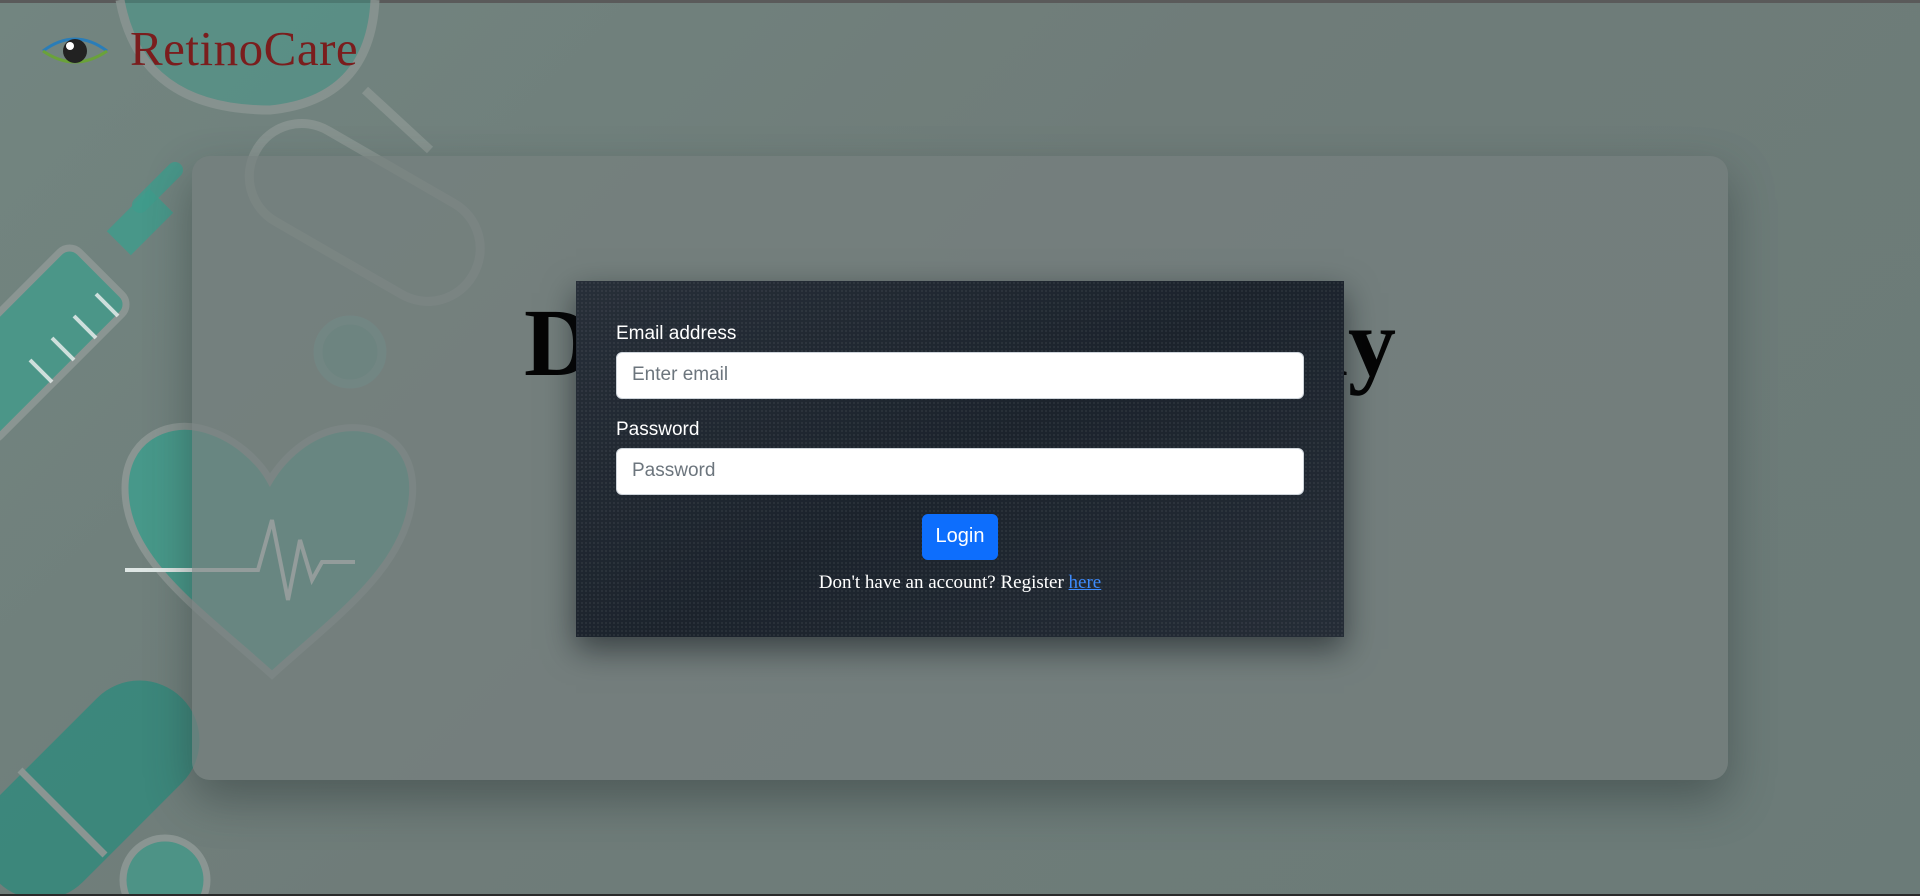 This screenshot has width=1920, height=896. Describe the element at coordinates (960, 471) in the screenshot. I see `password-input` at that location.